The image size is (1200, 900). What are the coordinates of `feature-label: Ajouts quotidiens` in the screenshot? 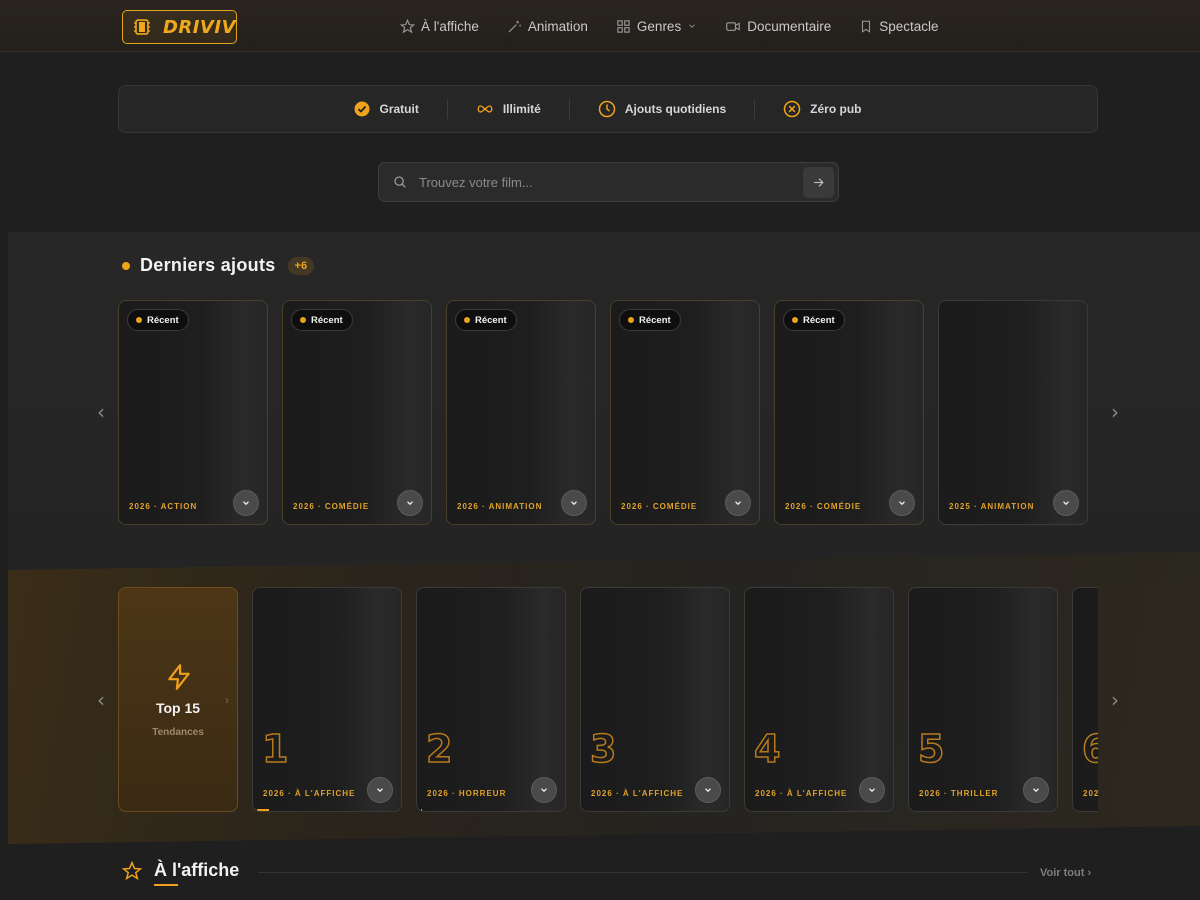 It's located at (675, 109).